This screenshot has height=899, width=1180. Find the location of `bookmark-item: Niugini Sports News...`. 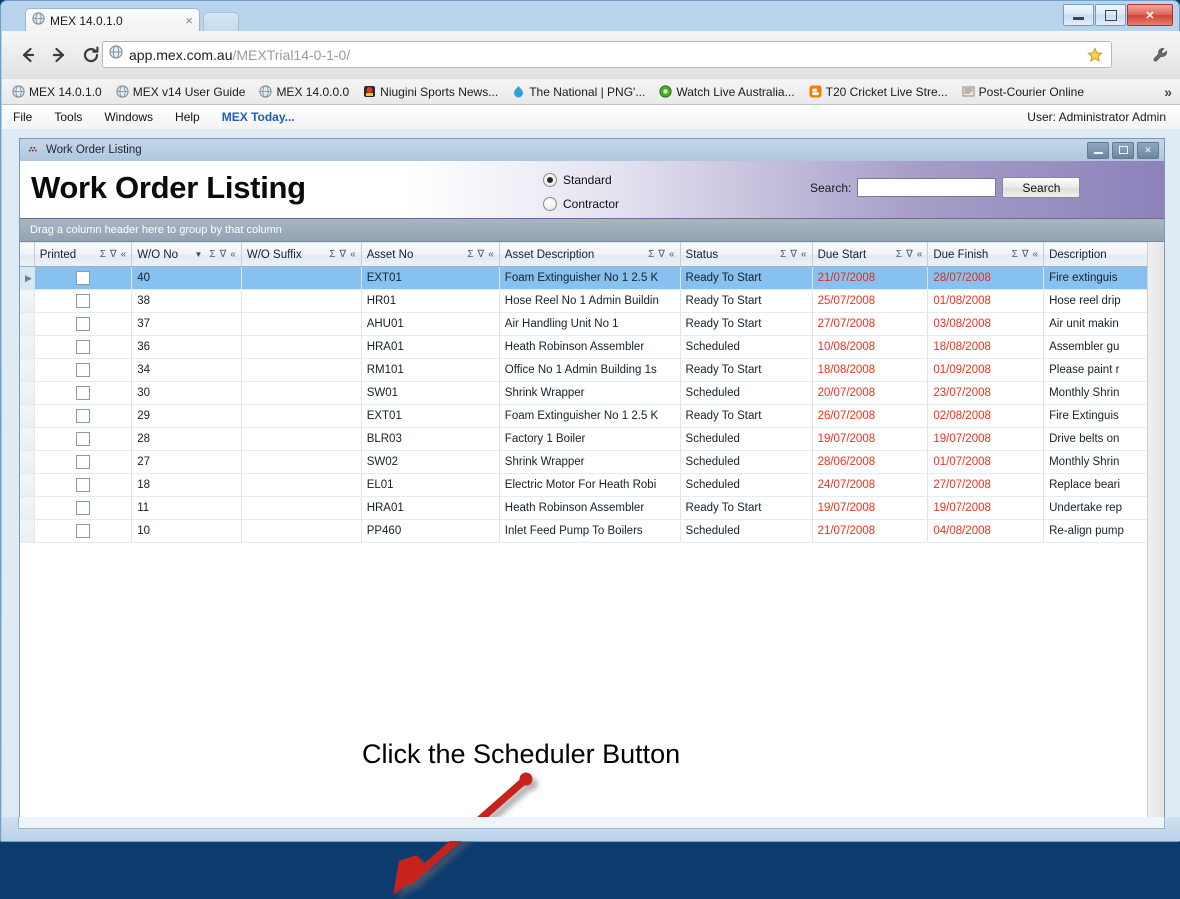

bookmark-item: Niugini Sports News... is located at coordinates (430, 92).